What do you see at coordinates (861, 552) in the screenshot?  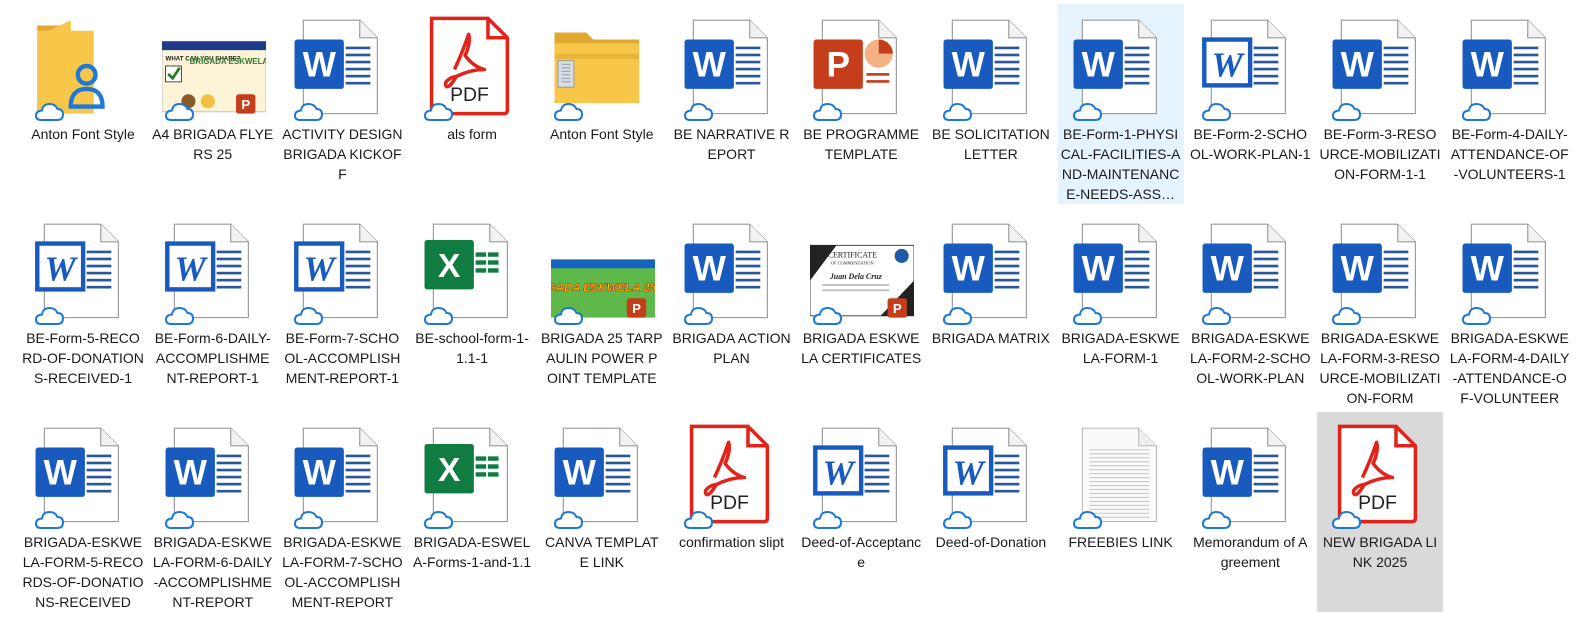 I see `file-name-label: Deed-of-Acceptance` at bounding box center [861, 552].